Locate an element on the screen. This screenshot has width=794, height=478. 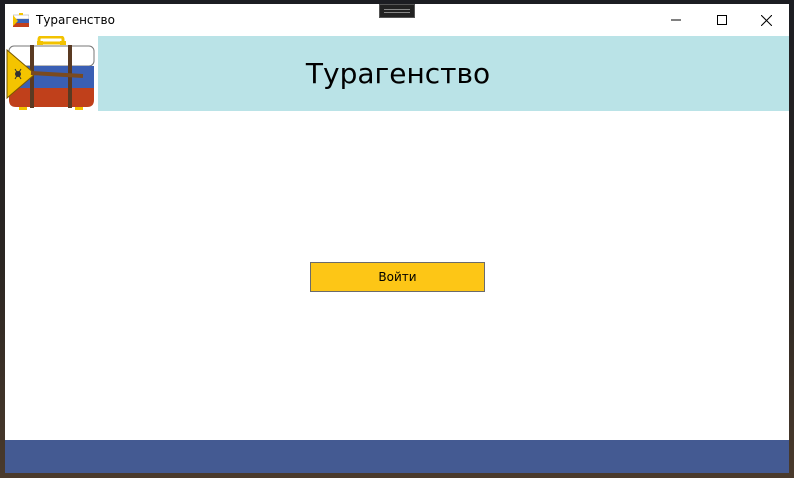
maximize-icon is located at coordinates (722, 20).